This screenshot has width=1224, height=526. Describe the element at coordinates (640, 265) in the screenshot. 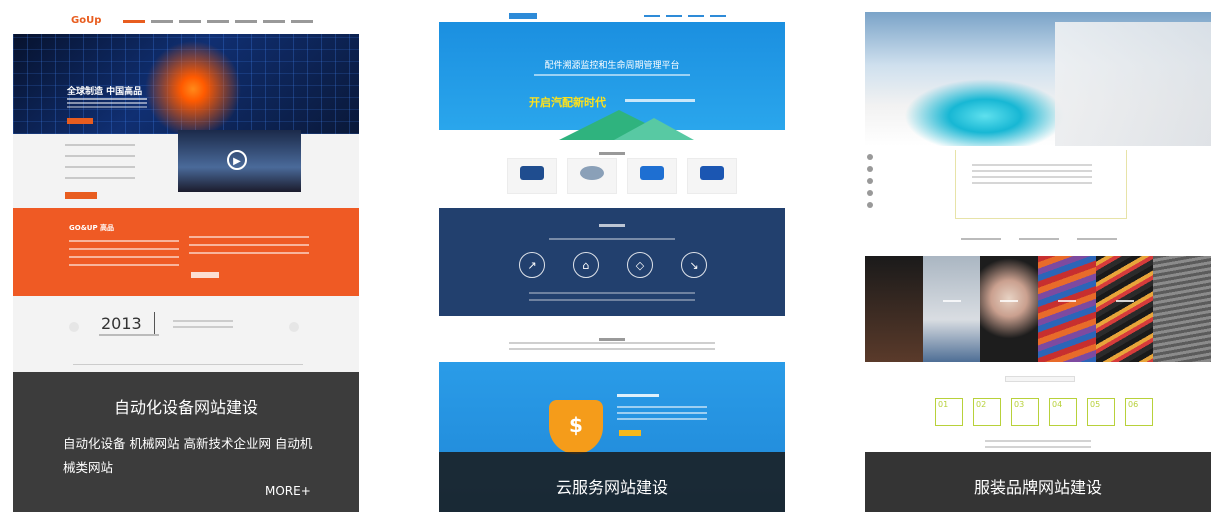

I see `shield-icon: ◇` at that location.